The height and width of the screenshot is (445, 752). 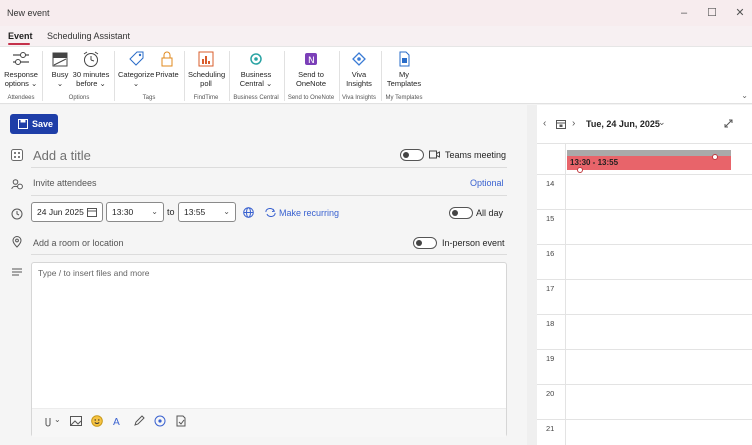 What do you see at coordinates (269, 195) in the screenshot?
I see `attendees-divider` at bounding box center [269, 195].